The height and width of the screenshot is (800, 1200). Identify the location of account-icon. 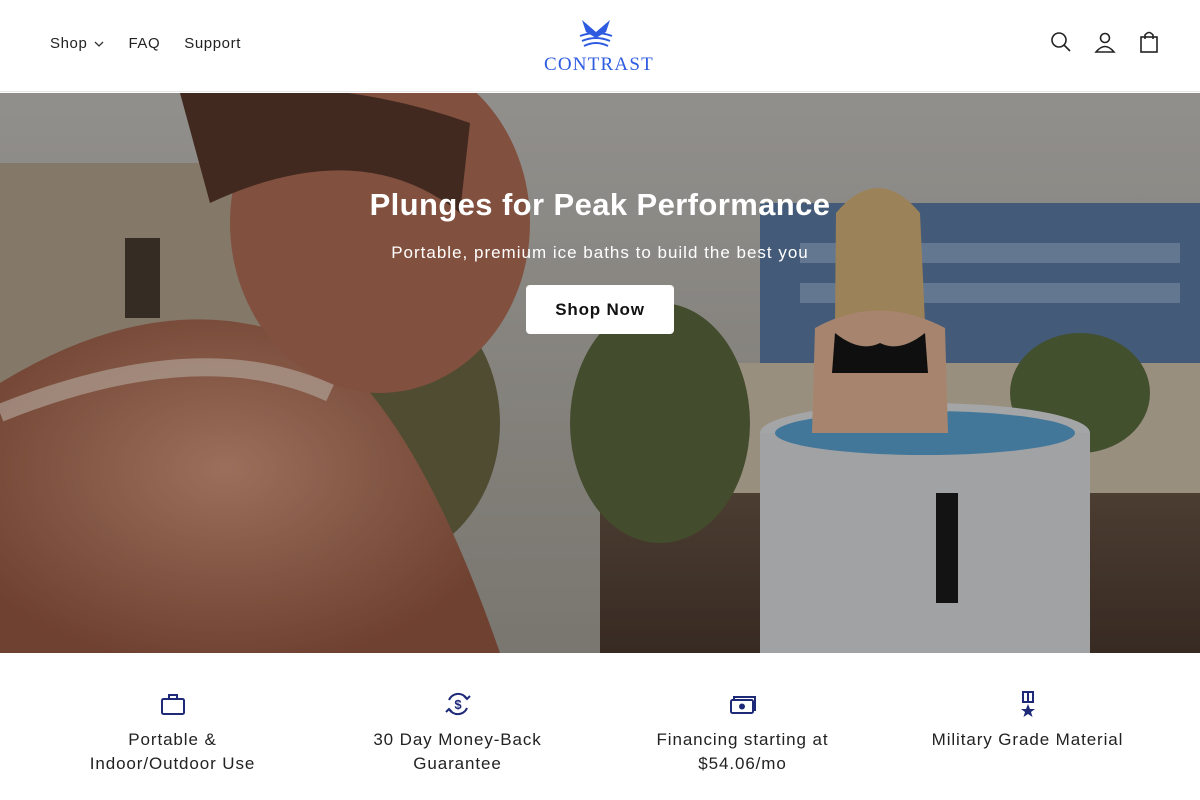
(1105, 42).